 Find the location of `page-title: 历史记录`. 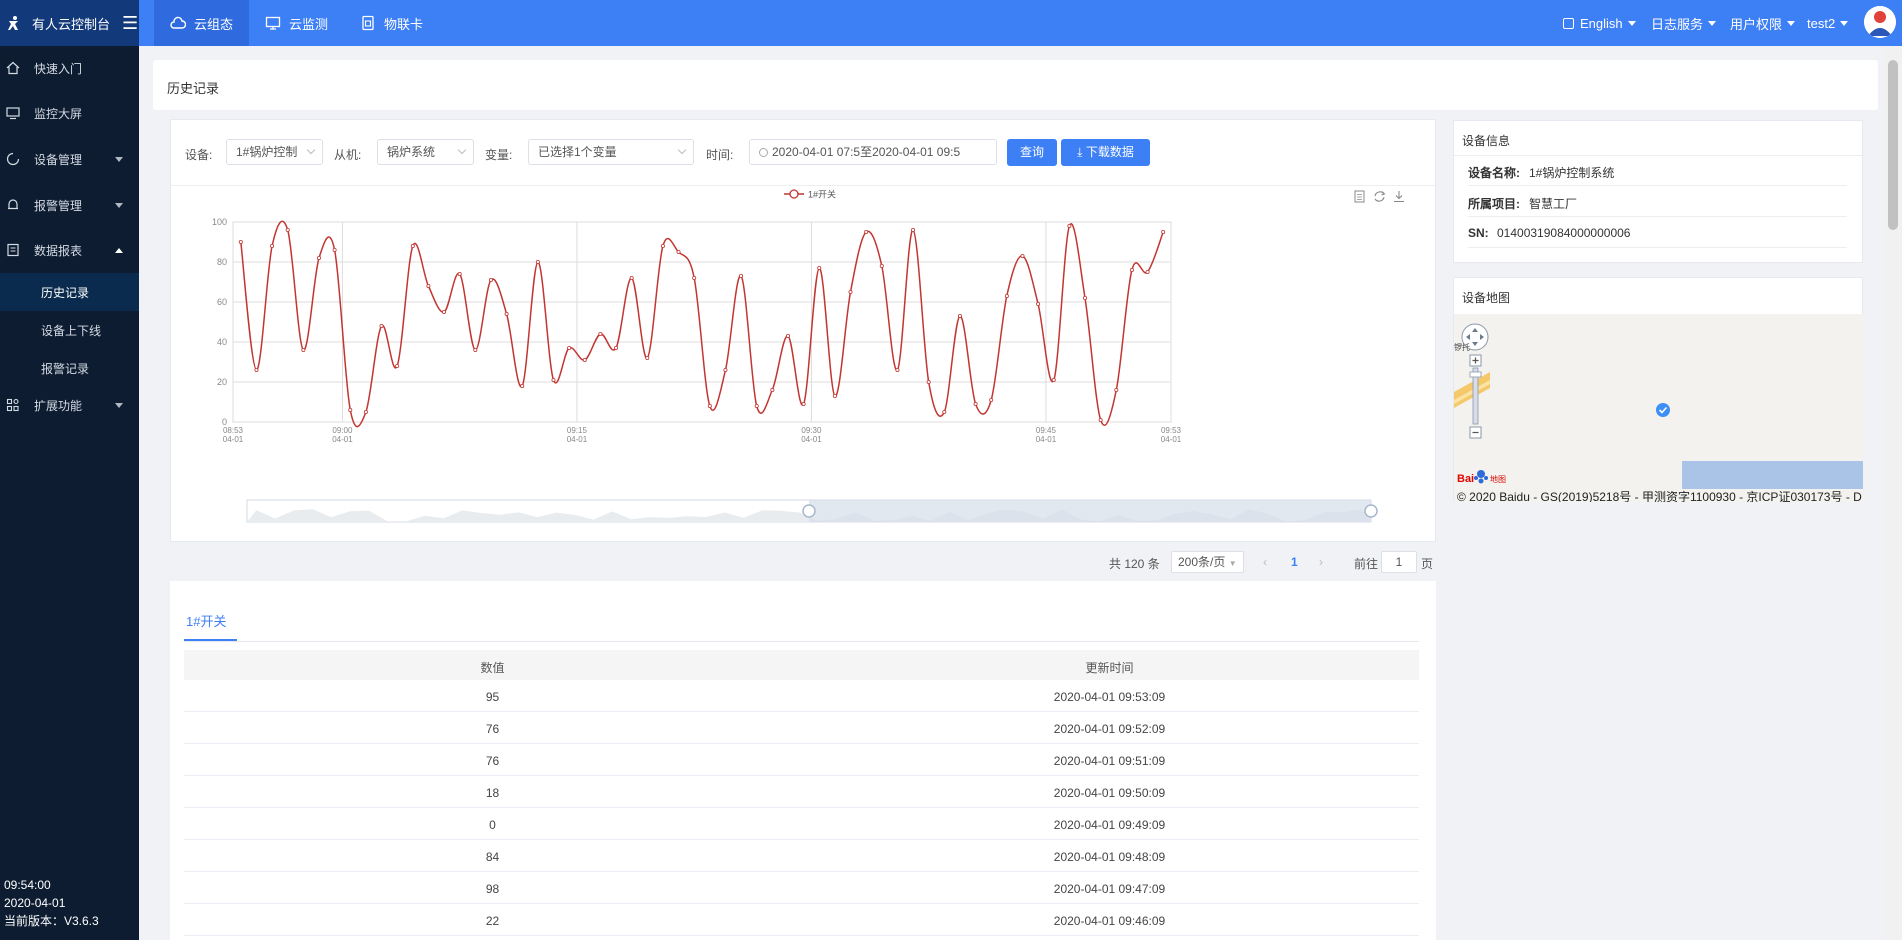

page-title: 历史记录 is located at coordinates (193, 88).